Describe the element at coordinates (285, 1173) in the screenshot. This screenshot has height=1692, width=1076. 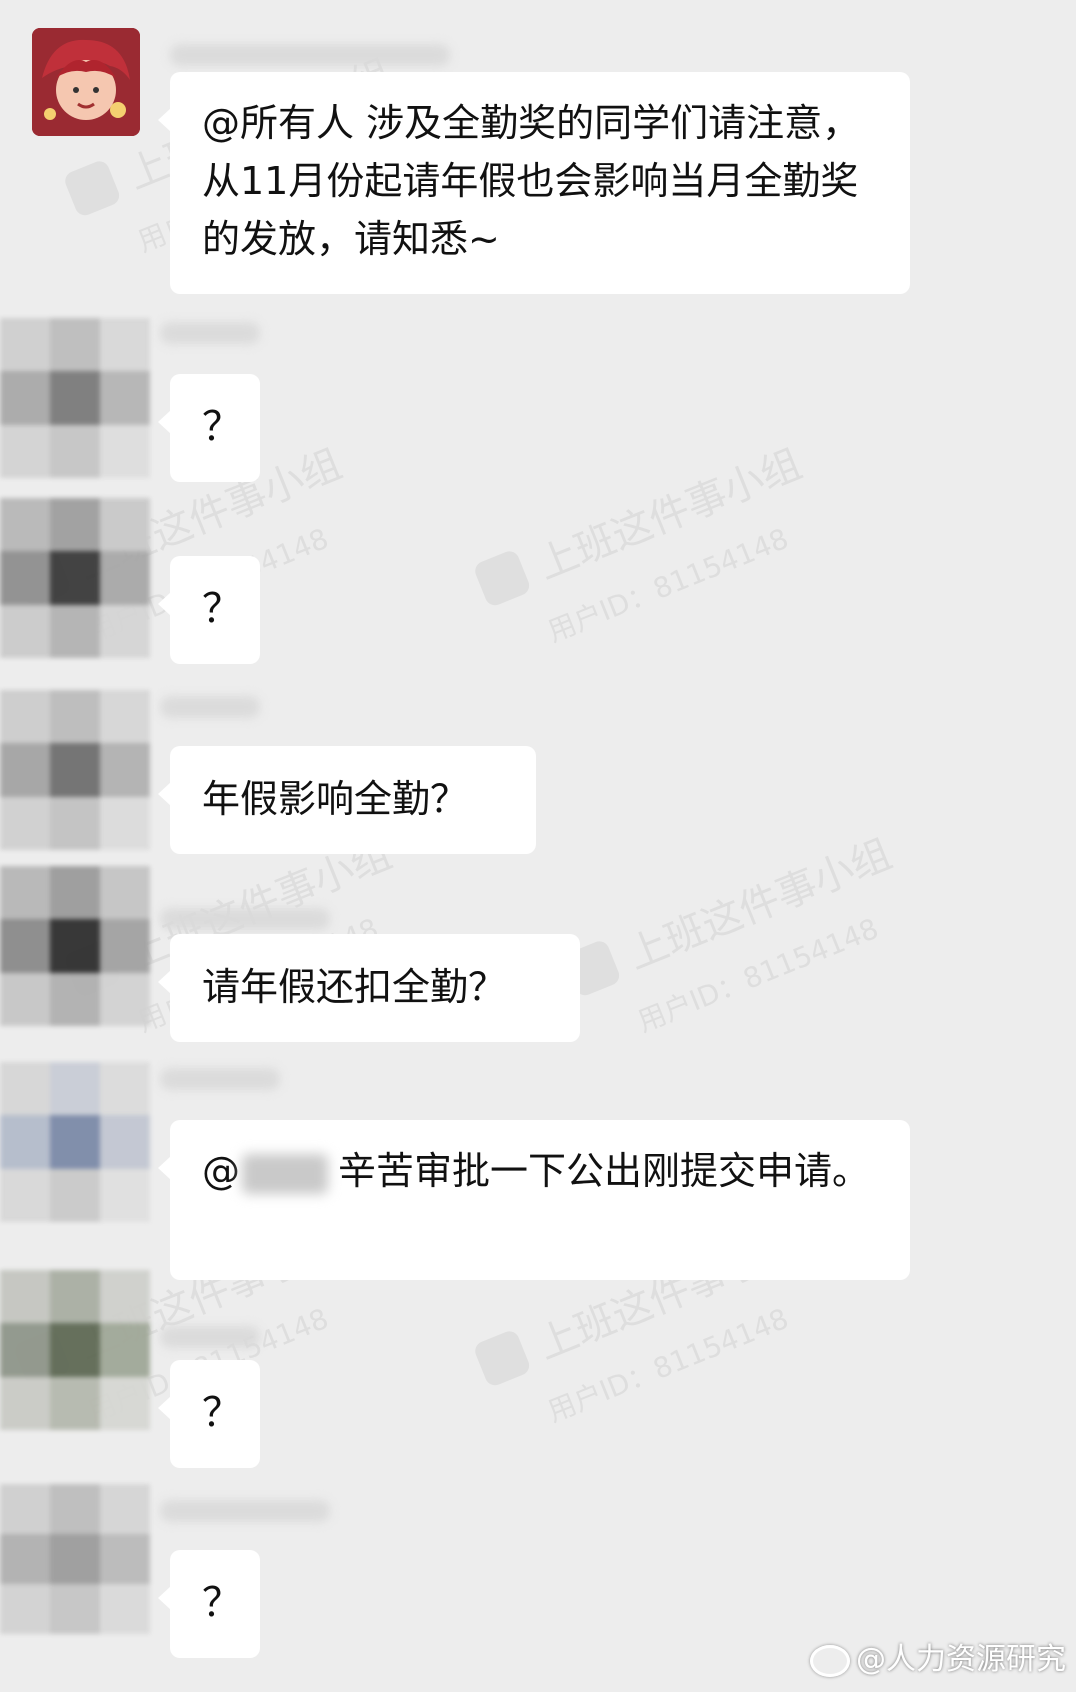
I see `mention-name-blurred` at that location.